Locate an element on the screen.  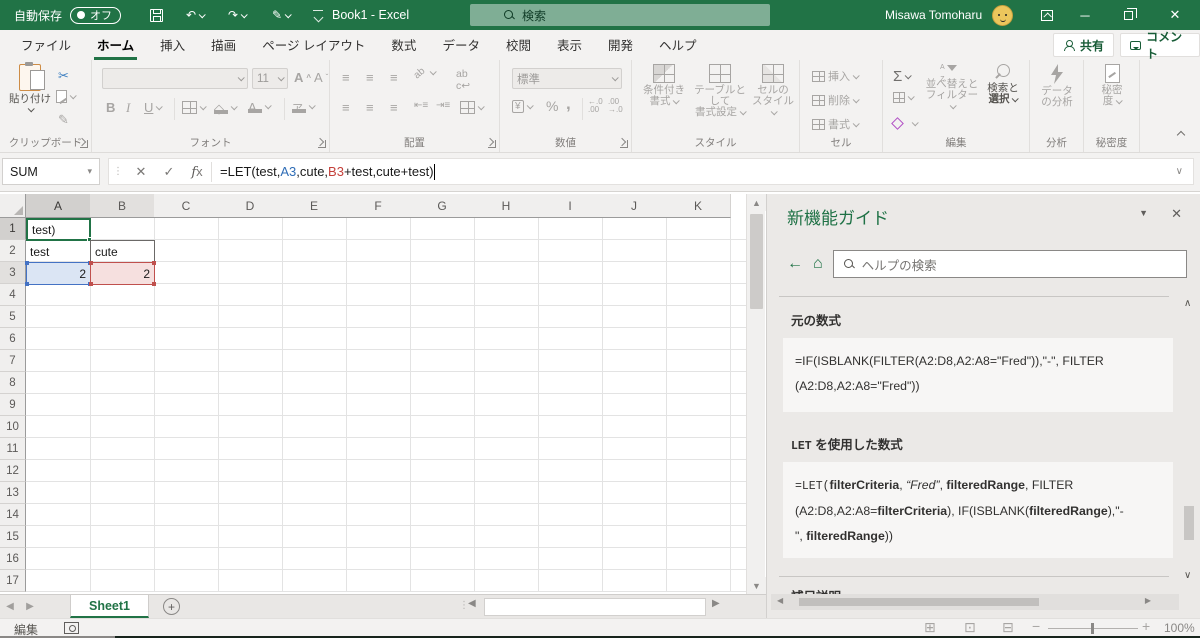
minimize-button: ─ is located at coordinates (1085, 15).